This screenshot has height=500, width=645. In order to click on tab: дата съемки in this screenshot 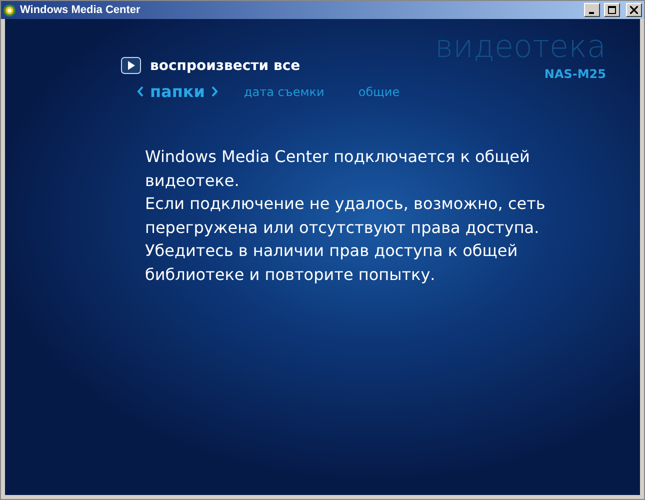, I will do `click(284, 91)`.